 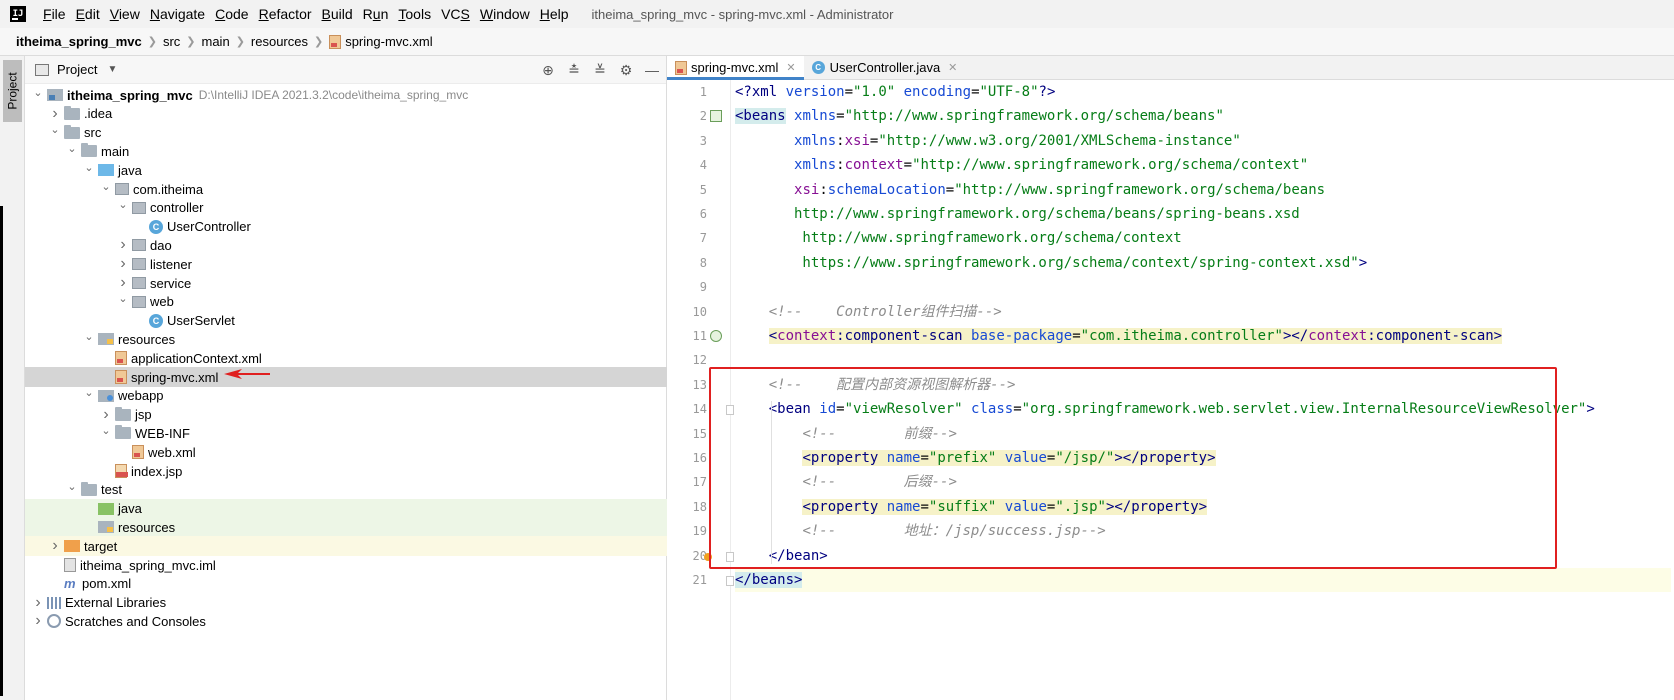 I want to click on menu-help: Help, so click(x=554, y=14).